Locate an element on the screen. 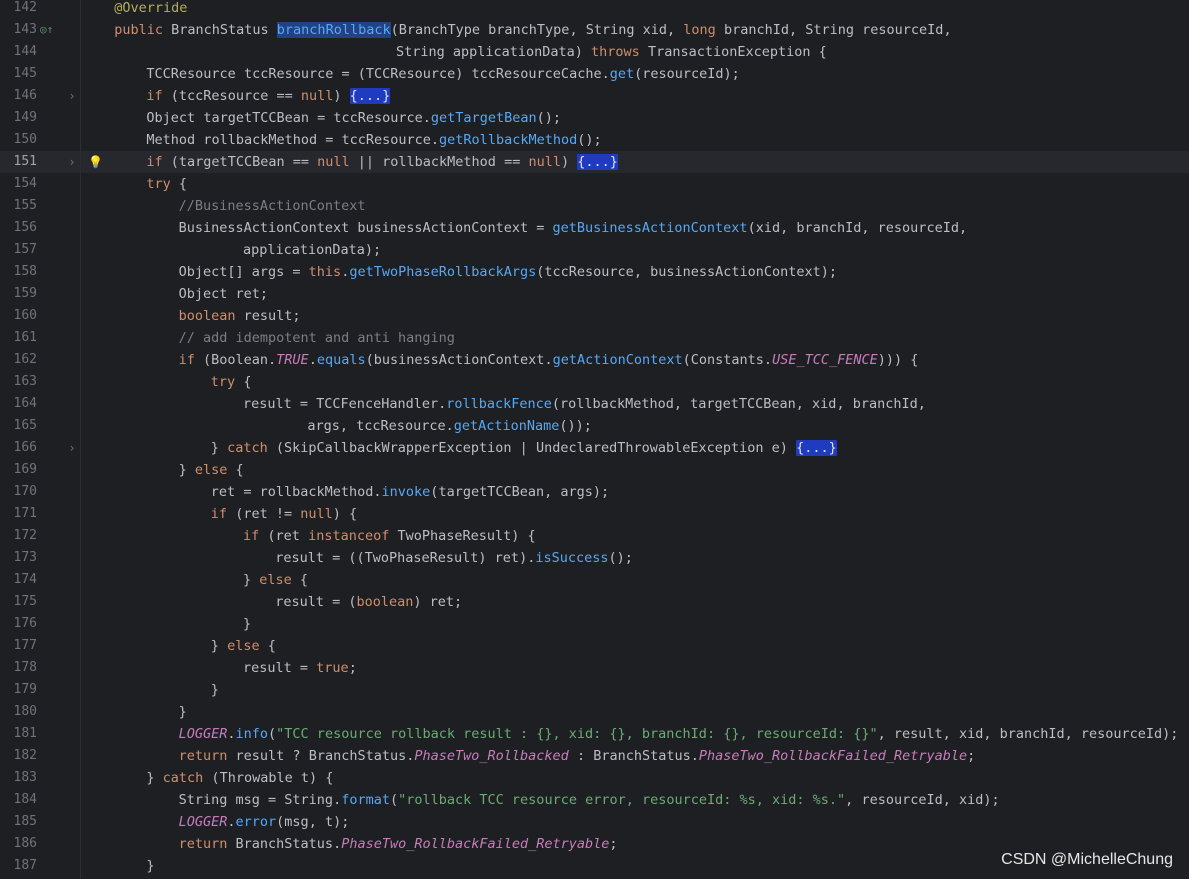  gutter: 174 is located at coordinates (41, 580).